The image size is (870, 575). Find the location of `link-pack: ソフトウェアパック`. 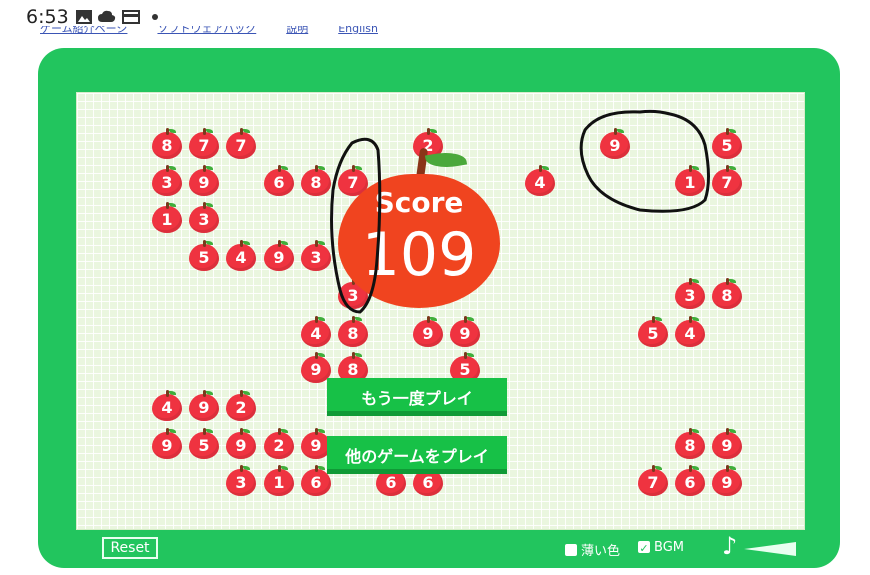

link-pack: ソフトウェアパック is located at coordinates (206, 31).